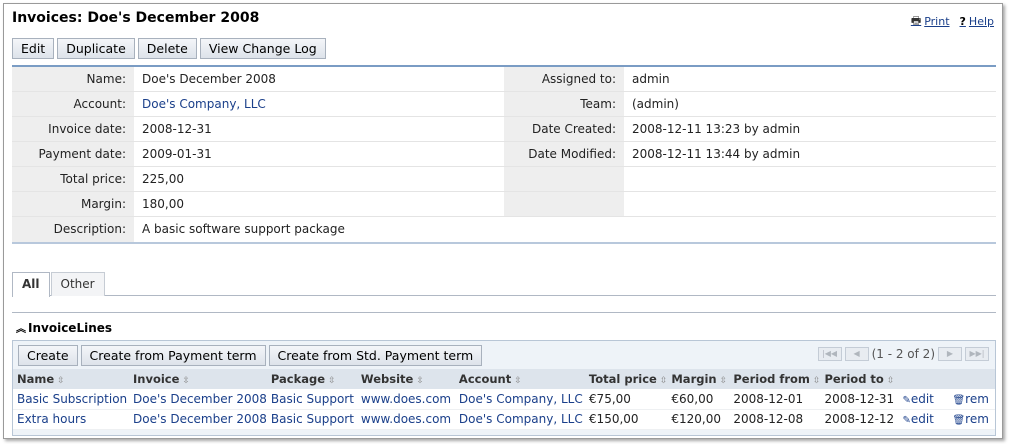 Image resolution: width=1009 pixels, height=444 pixels. What do you see at coordinates (73, 129) in the screenshot?
I see `field-label: Invoice date:` at bounding box center [73, 129].